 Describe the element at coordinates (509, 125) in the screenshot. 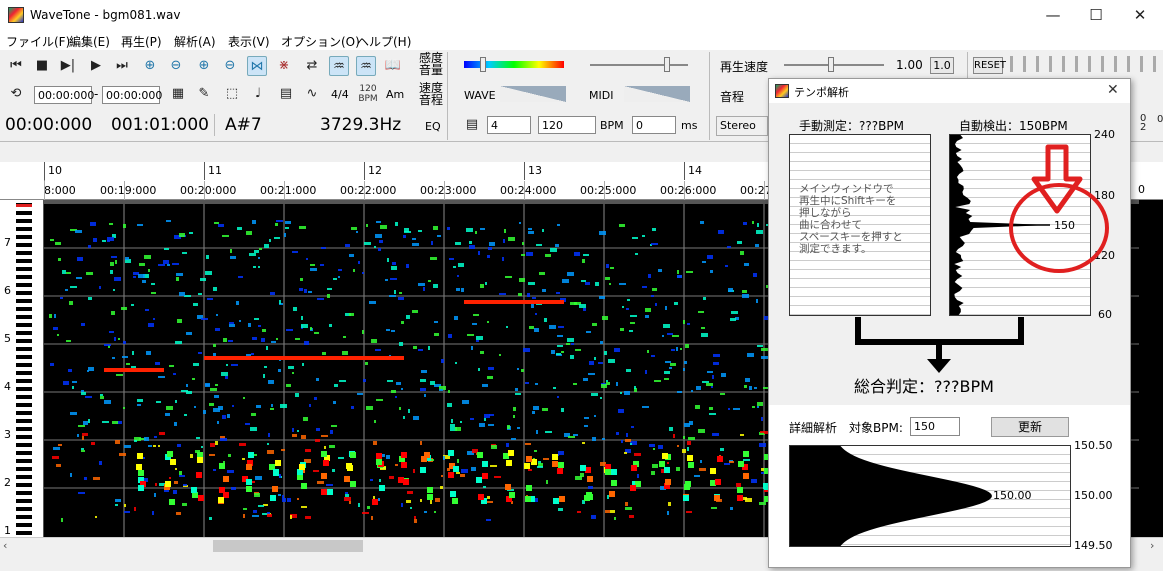

I see `beats-input: 4` at that location.